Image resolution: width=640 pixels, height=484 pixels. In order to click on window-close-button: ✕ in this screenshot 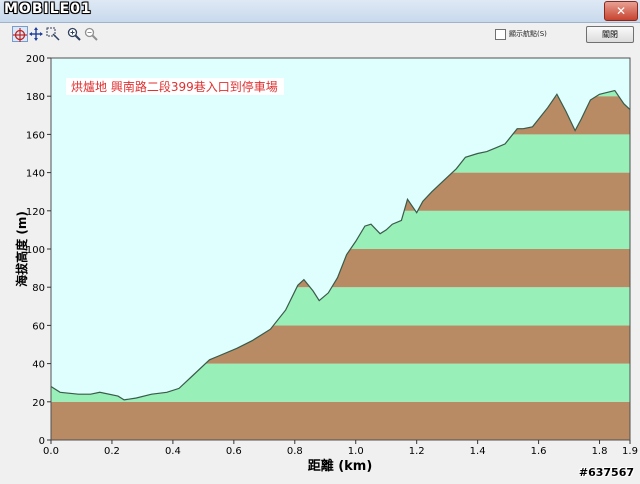, I will do `click(621, 11)`.